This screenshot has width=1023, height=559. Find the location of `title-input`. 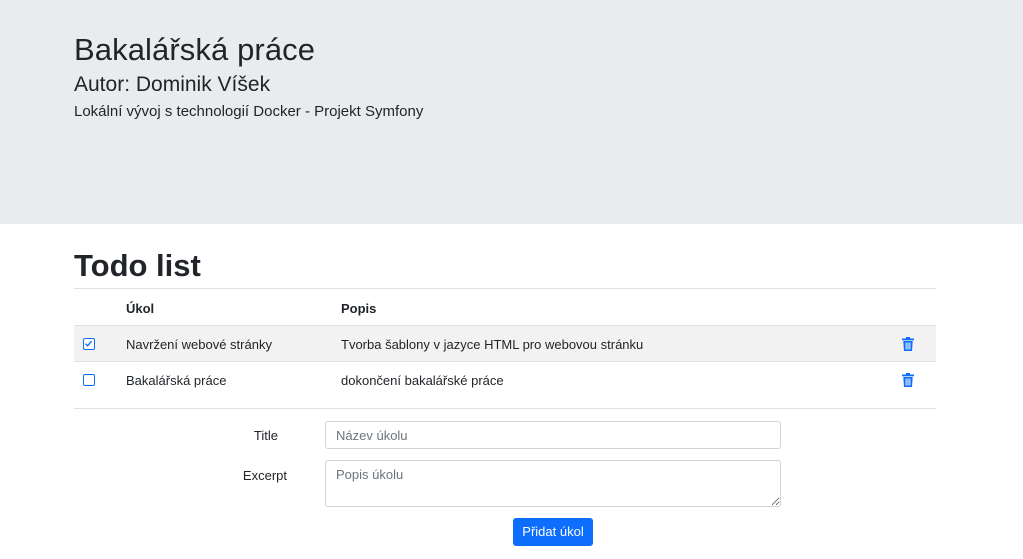

title-input is located at coordinates (553, 435).